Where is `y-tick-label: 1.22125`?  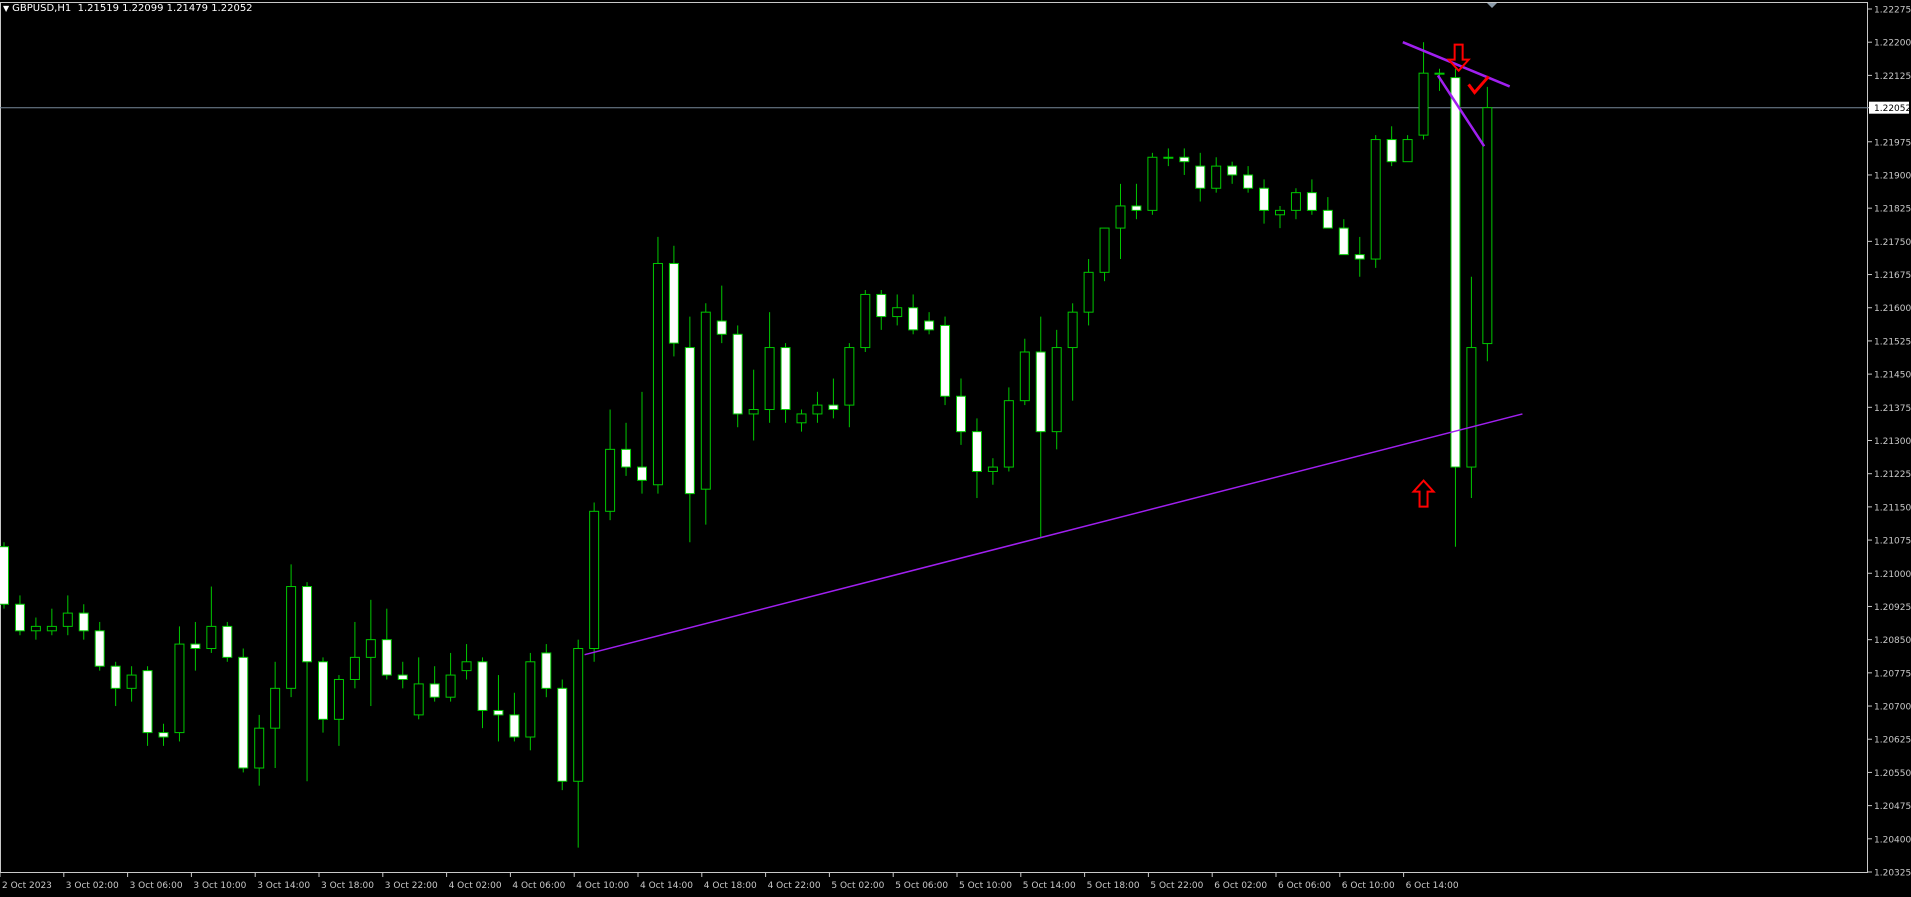
y-tick-label: 1.22125 is located at coordinates (1892, 77).